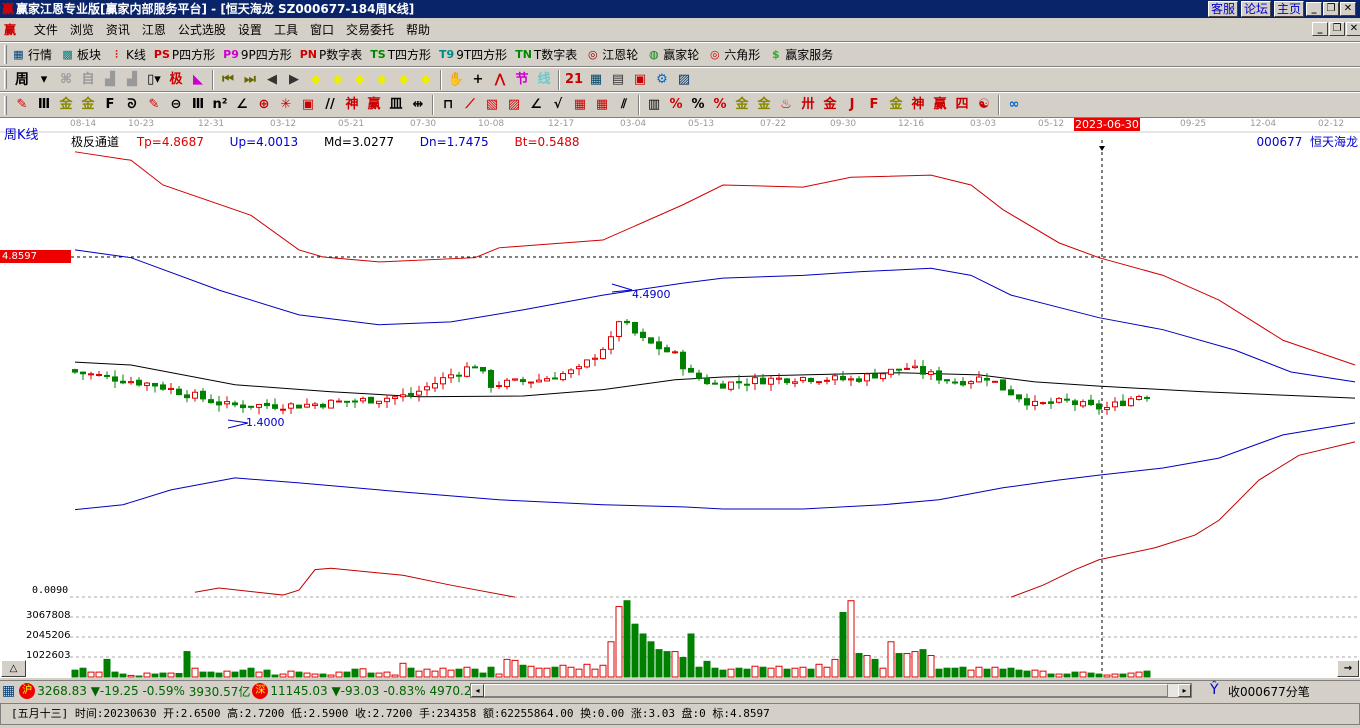 Image resolution: width=1360 pixels, height=728 pixels. Describe the element at coordinates (662, 80) in the screenshot. I see `network-icon: ⚙` at that location.